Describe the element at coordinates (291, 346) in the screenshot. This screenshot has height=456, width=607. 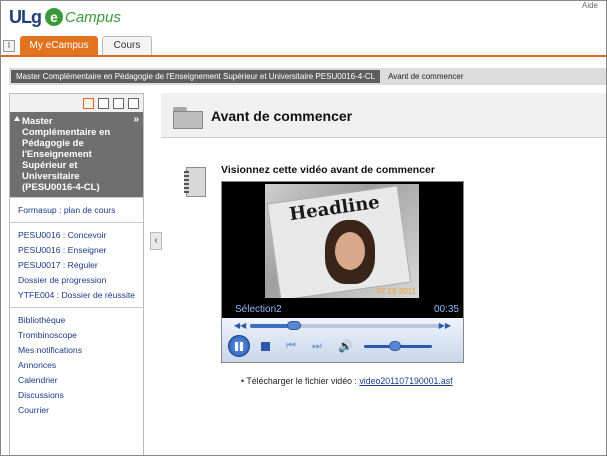
I see `previous-icon: ⏮` at that location.